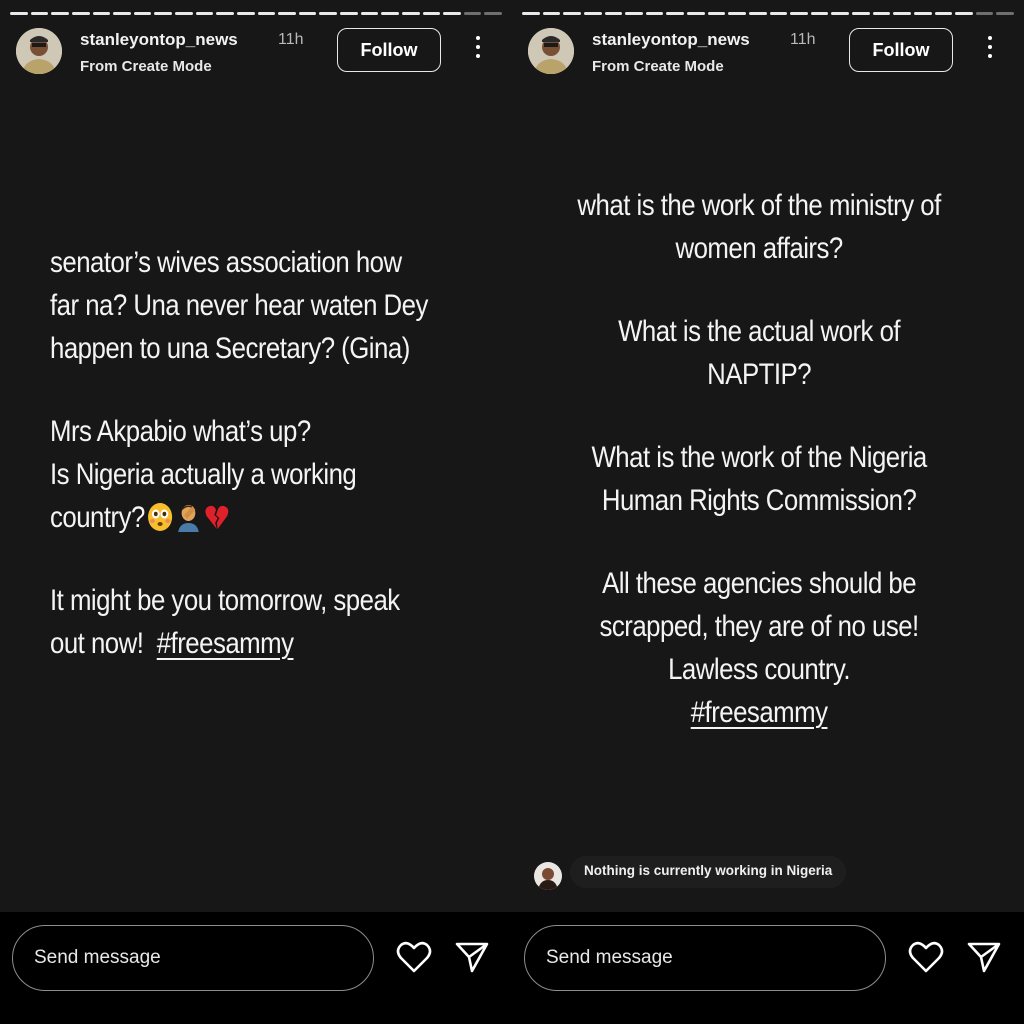  I want to click on text-line-with-hashtag: out now! #freesammy, so click(265, 643).